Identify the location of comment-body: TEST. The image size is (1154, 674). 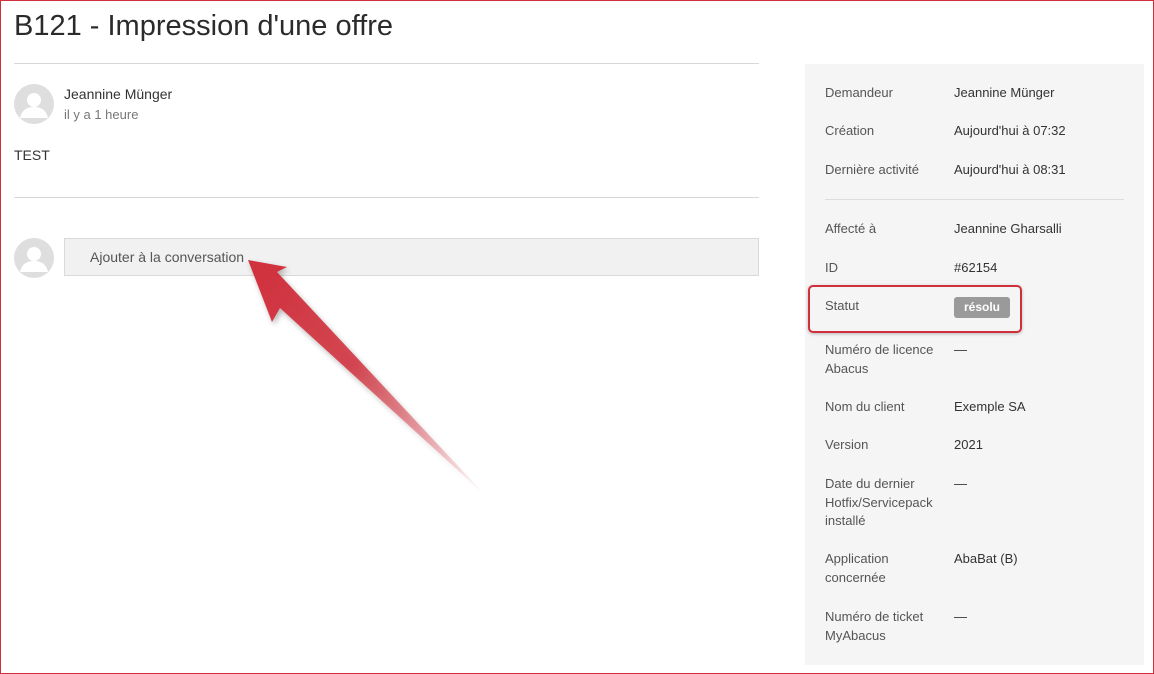
(32, 155).